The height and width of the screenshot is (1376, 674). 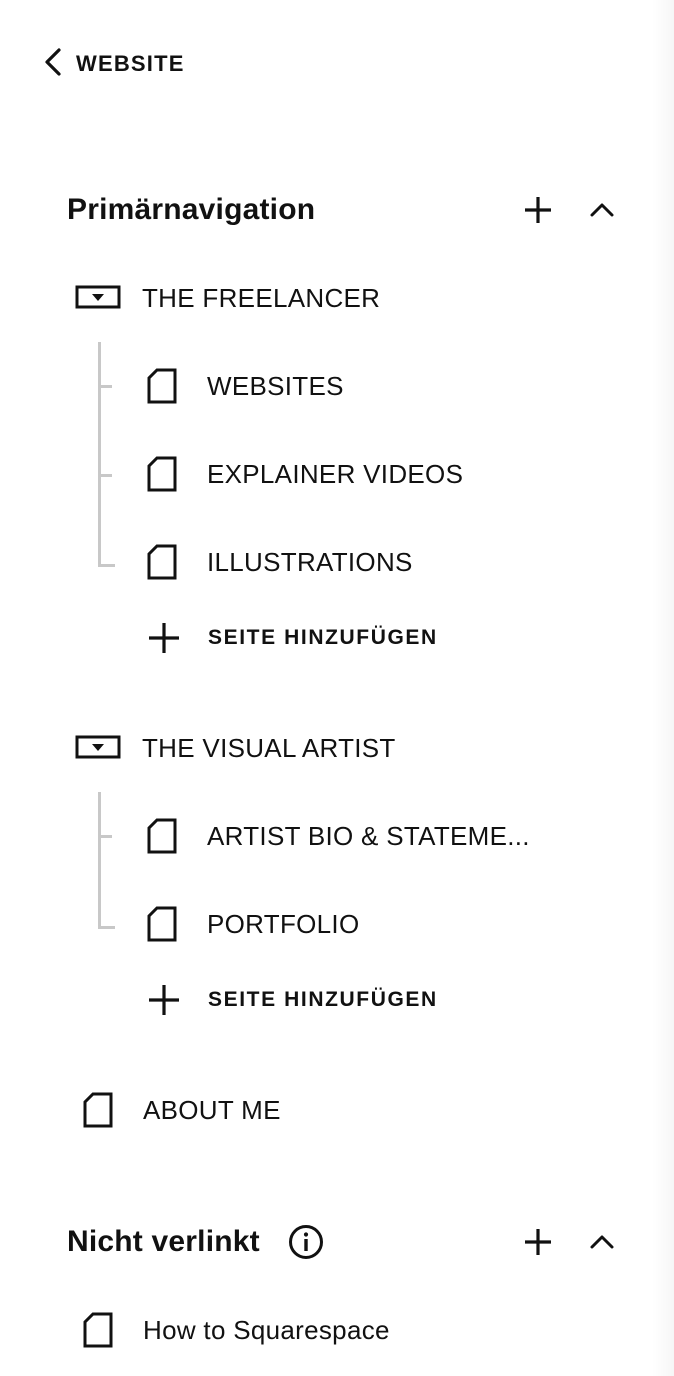 I want to click on page-item: ABOUT ME, so click(x=181, y=1110).